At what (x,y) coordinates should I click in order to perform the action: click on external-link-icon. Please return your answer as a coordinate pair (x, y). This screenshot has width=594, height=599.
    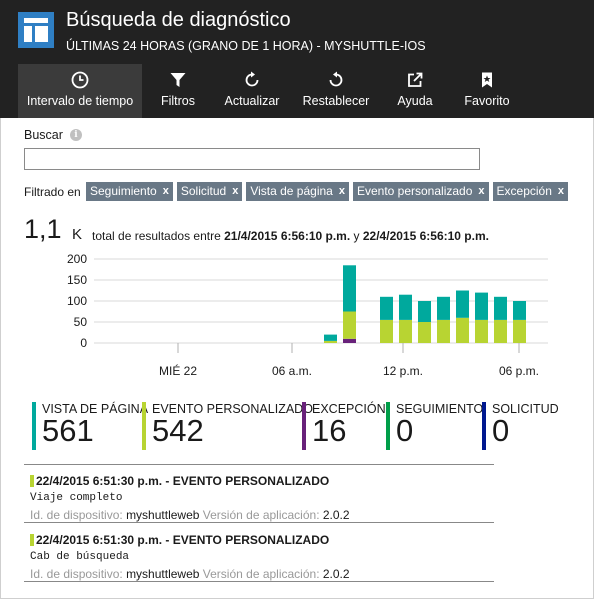
    Looking at the image, I should click on (415, 79).